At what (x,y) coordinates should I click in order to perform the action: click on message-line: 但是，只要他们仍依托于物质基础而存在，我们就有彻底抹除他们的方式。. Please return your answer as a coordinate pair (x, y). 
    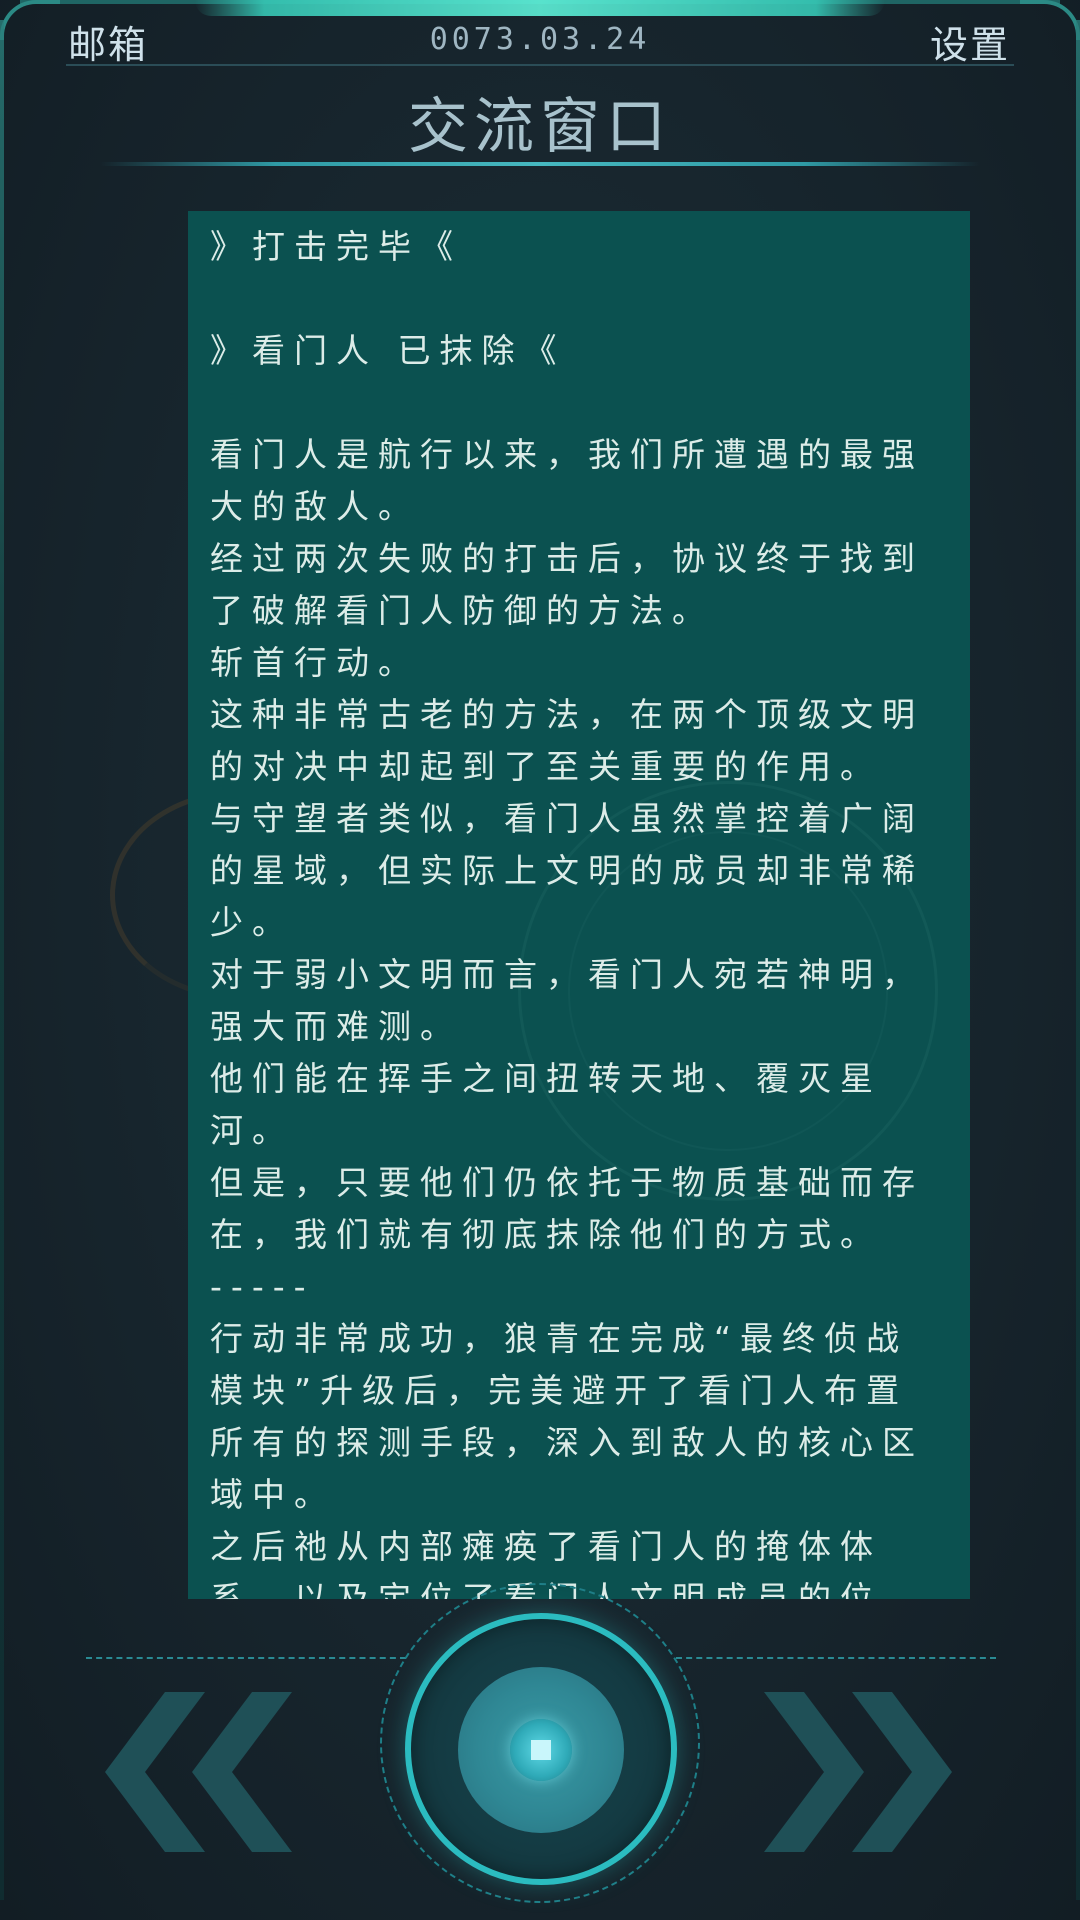
    Looking at the image, I should click on (567, 1208).